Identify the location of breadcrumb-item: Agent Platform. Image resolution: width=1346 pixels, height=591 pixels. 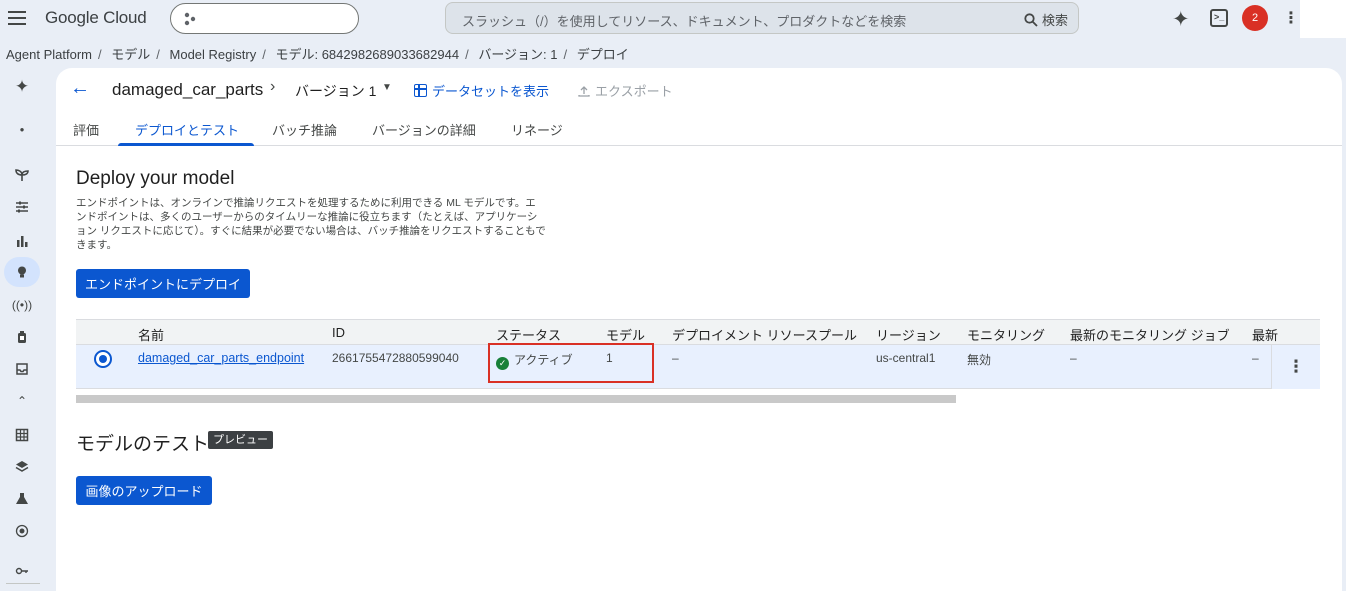
(49, 54).